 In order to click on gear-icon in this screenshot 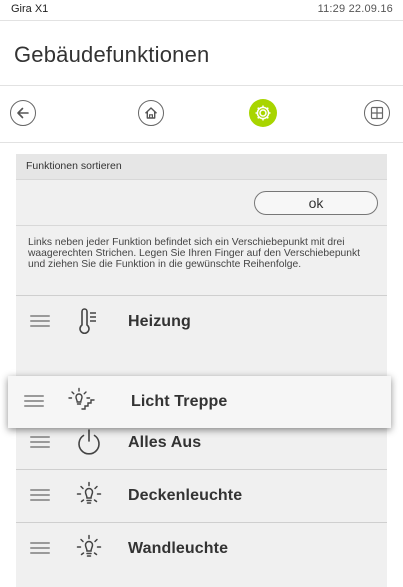, I will do `click(263, 113)`.